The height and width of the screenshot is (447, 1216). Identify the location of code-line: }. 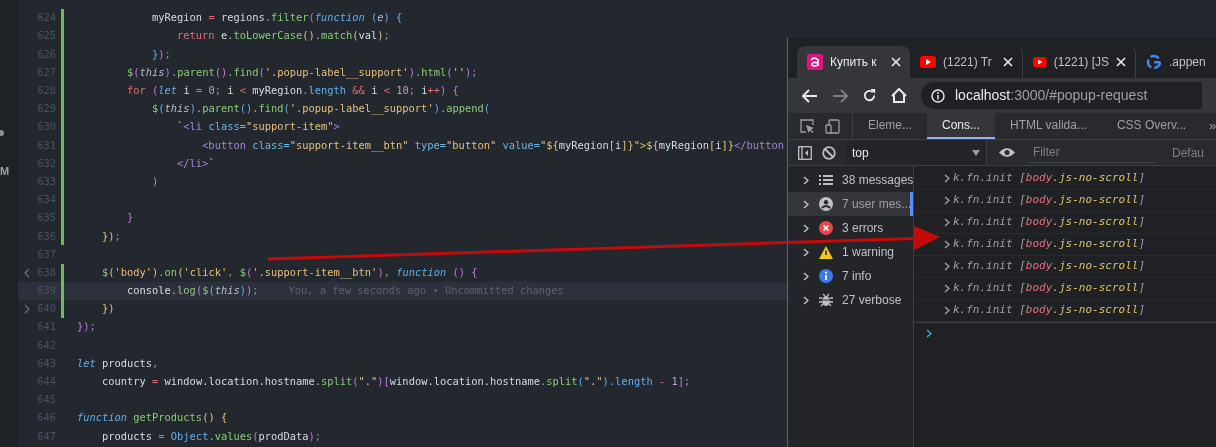
(130, 218).